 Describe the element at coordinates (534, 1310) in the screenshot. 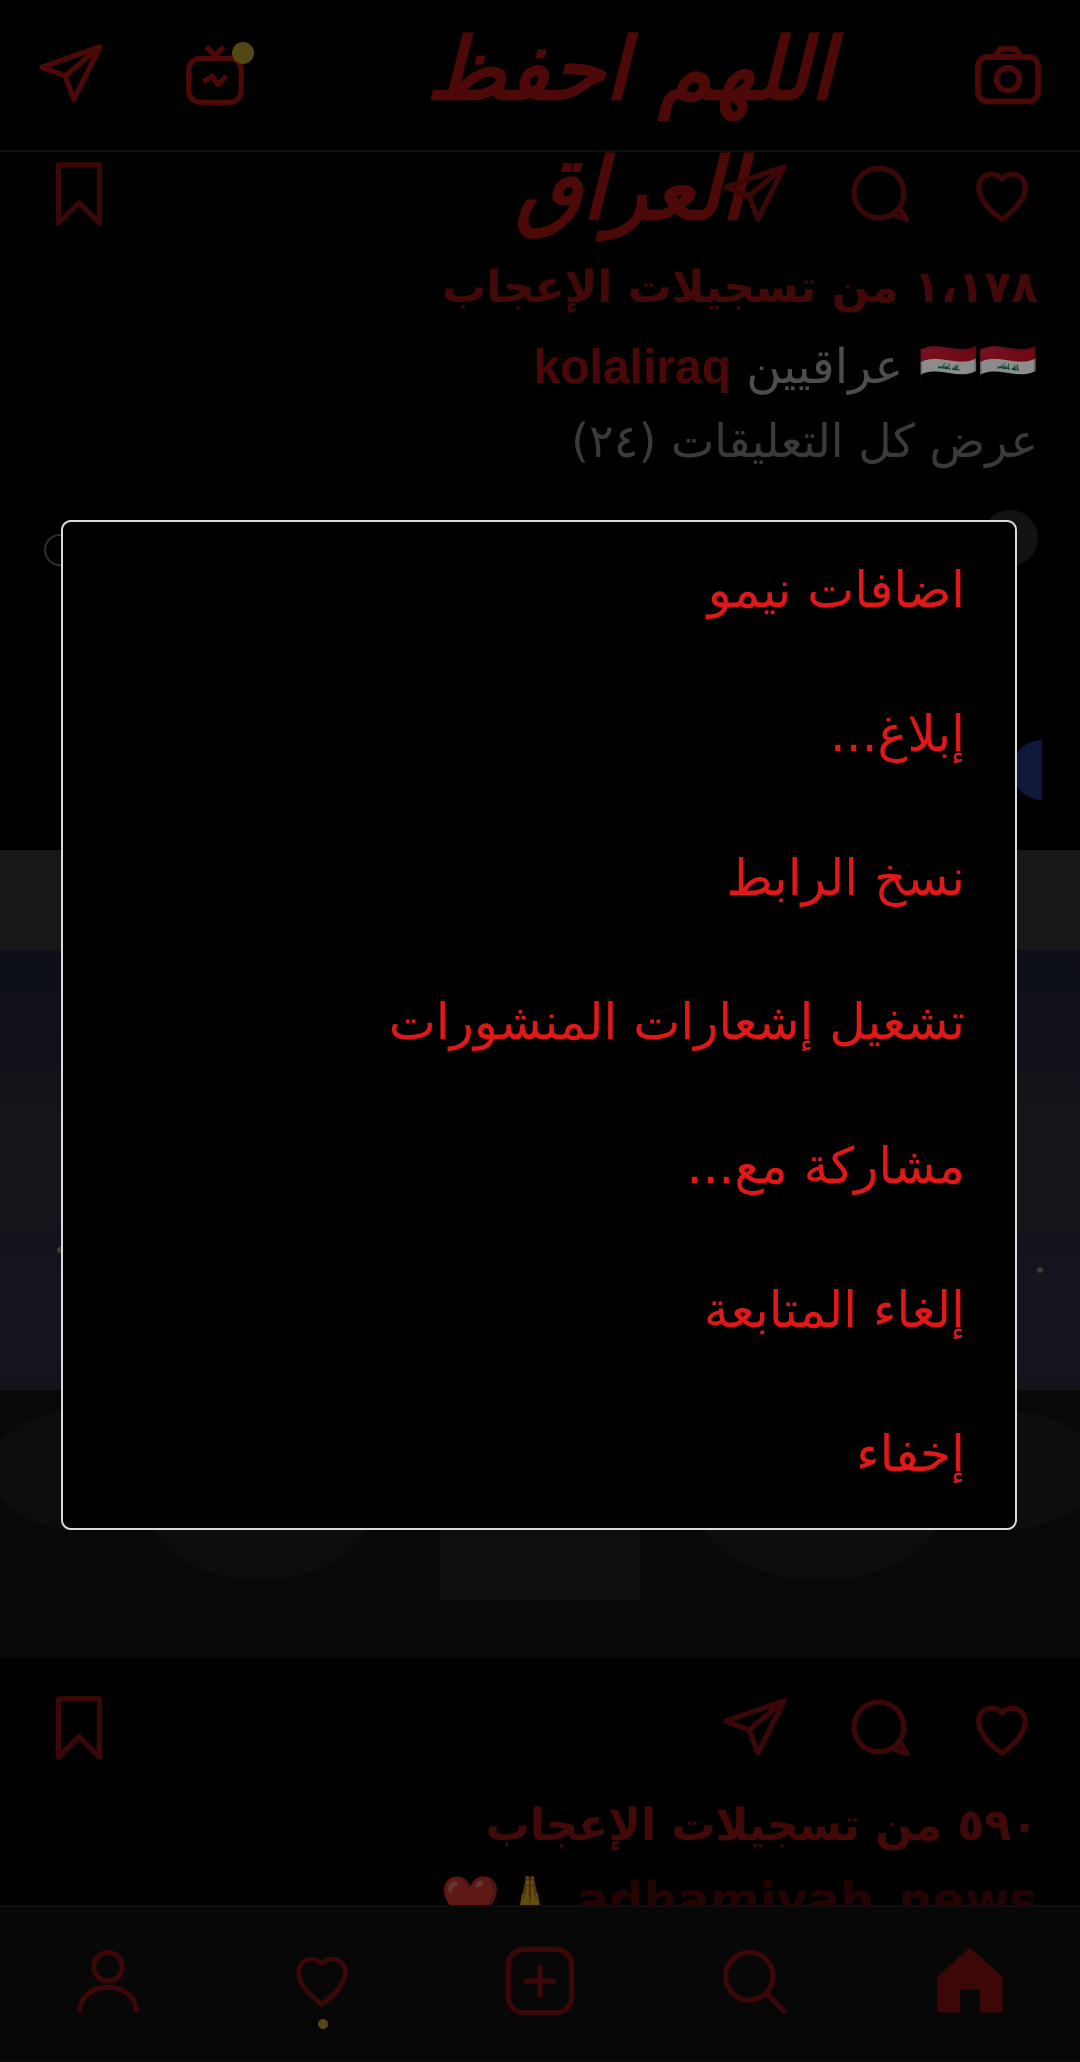

I see `menu-item-unfollow: إلغاء المتابعة` at that location.